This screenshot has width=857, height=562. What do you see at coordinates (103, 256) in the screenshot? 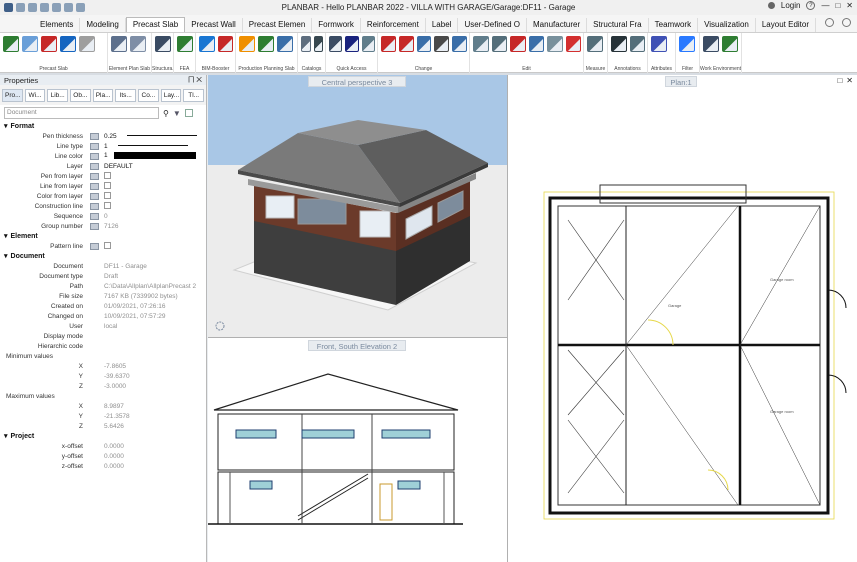
I see `property-section-header: ▾ Document` at bounding box center [103, 256].